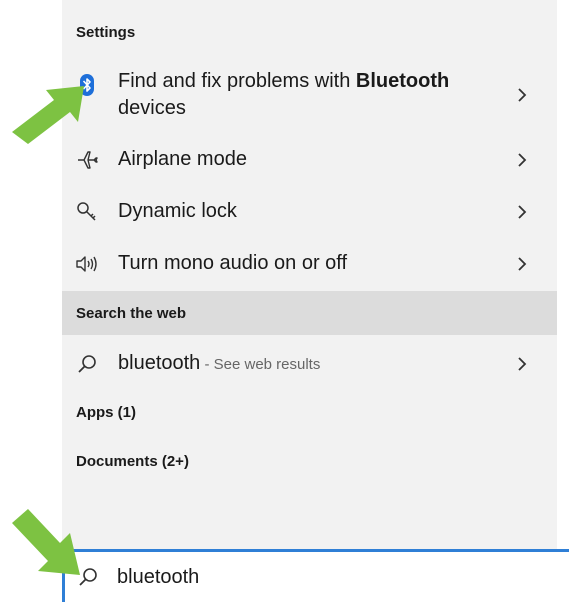  I want to click on airplane-icon, so click(87, 160).